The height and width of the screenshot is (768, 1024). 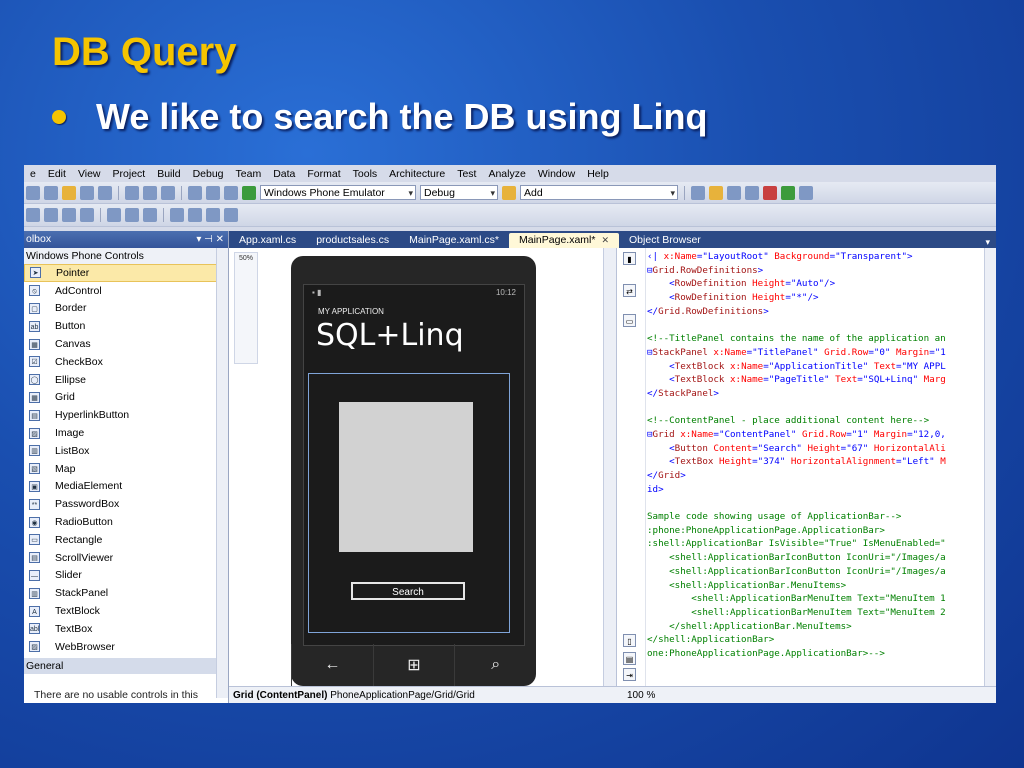 I want to click on toolbox-item: ▥ StackPanel, so click(x=126, y=593).